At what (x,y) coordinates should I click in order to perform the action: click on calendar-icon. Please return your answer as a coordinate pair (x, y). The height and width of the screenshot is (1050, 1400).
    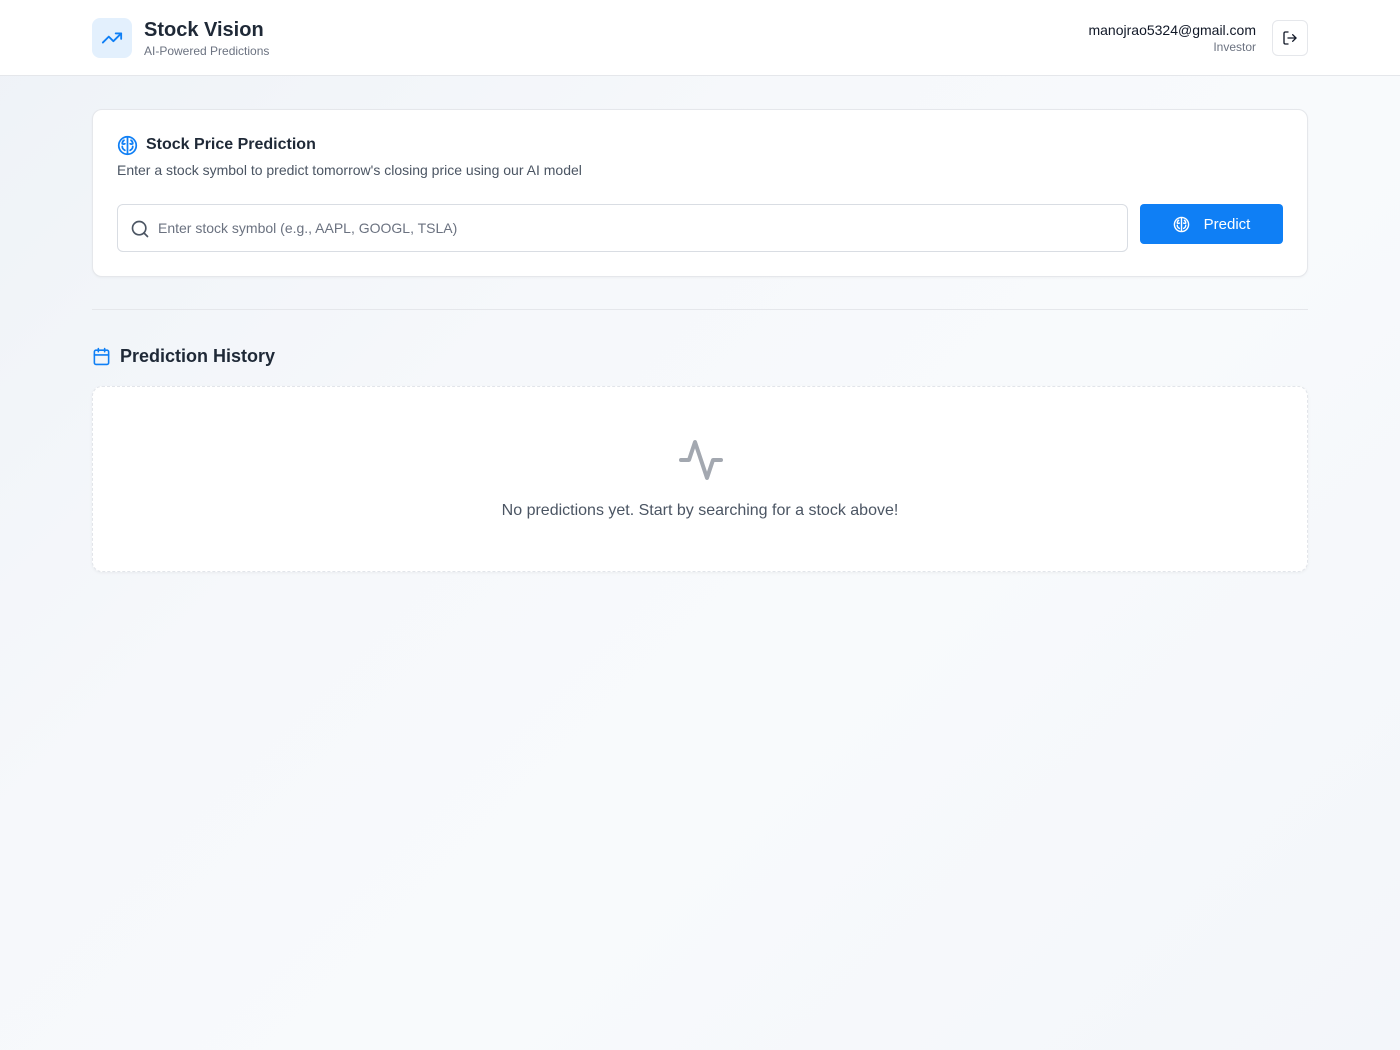
    Looking at the image, I should click on (101, 356).